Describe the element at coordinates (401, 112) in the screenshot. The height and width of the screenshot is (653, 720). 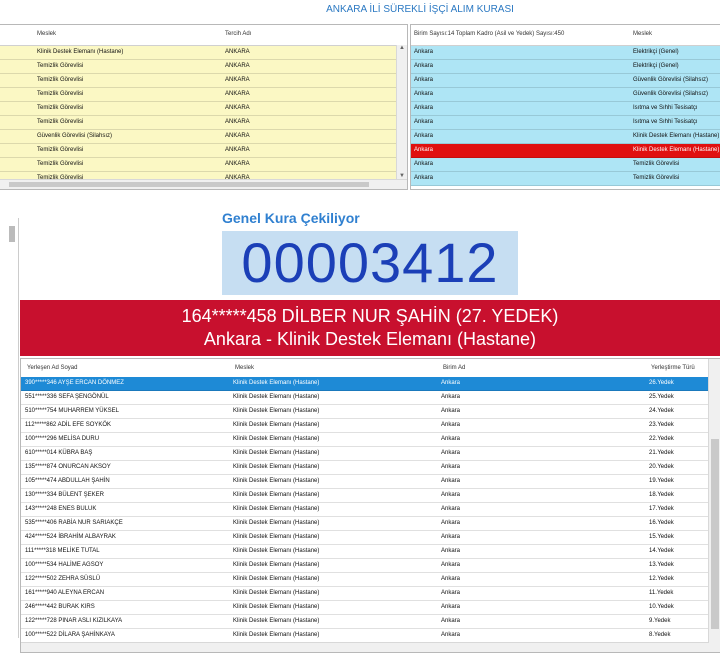
I see `vertical-scrollbar: ▲ ▼` at that location.